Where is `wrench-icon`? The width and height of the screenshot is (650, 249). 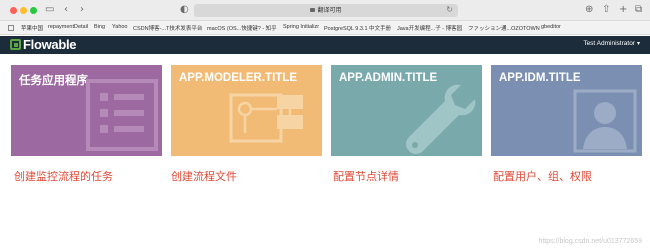
wrench-icon is located at coordinates (441, 119).